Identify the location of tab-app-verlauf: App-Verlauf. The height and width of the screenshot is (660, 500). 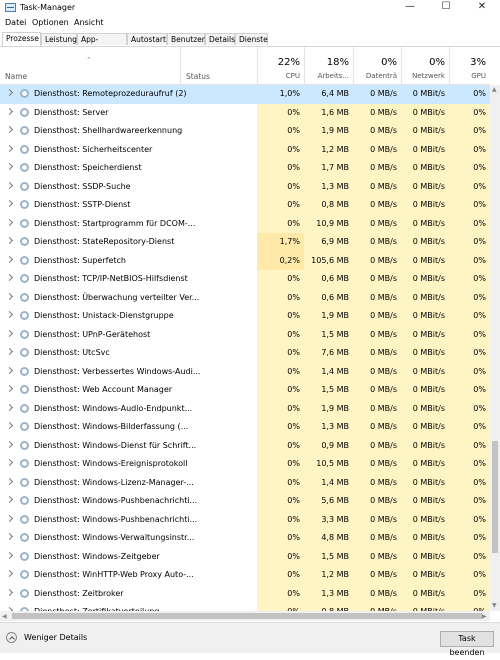
(102, 44).